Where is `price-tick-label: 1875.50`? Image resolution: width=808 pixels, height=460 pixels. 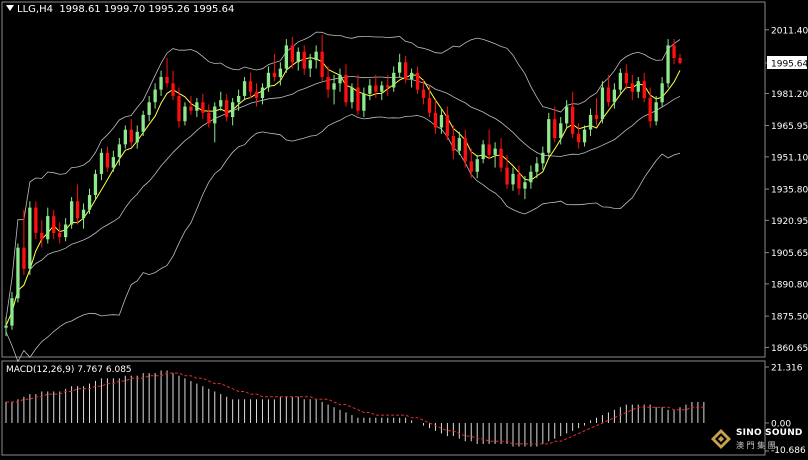 price-tick-label: 1875.50 is located at coordinates (789, 318).